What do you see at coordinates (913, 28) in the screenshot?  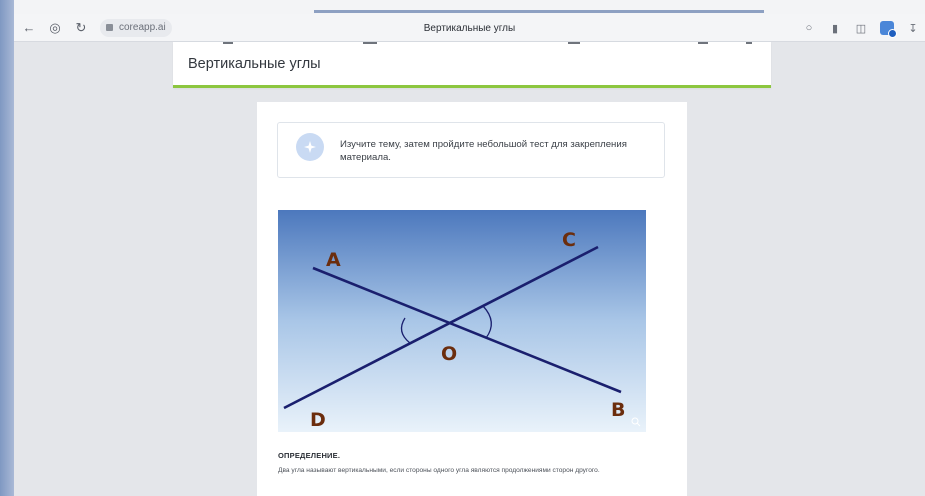 I see `download-icon: ↧` at bounding box center [913, 28].